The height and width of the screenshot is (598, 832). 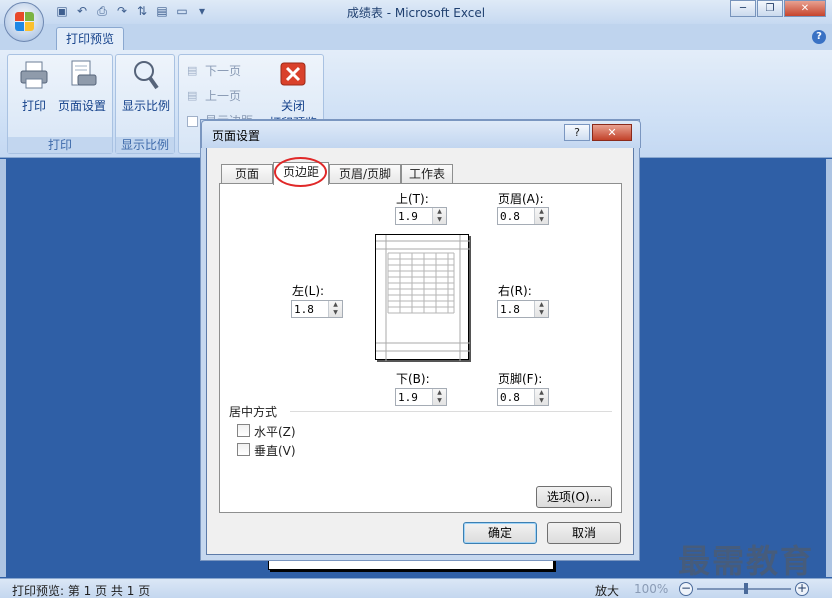 I want to click on header-margin-spinner: ▲▼, so click(x=523, y=216).